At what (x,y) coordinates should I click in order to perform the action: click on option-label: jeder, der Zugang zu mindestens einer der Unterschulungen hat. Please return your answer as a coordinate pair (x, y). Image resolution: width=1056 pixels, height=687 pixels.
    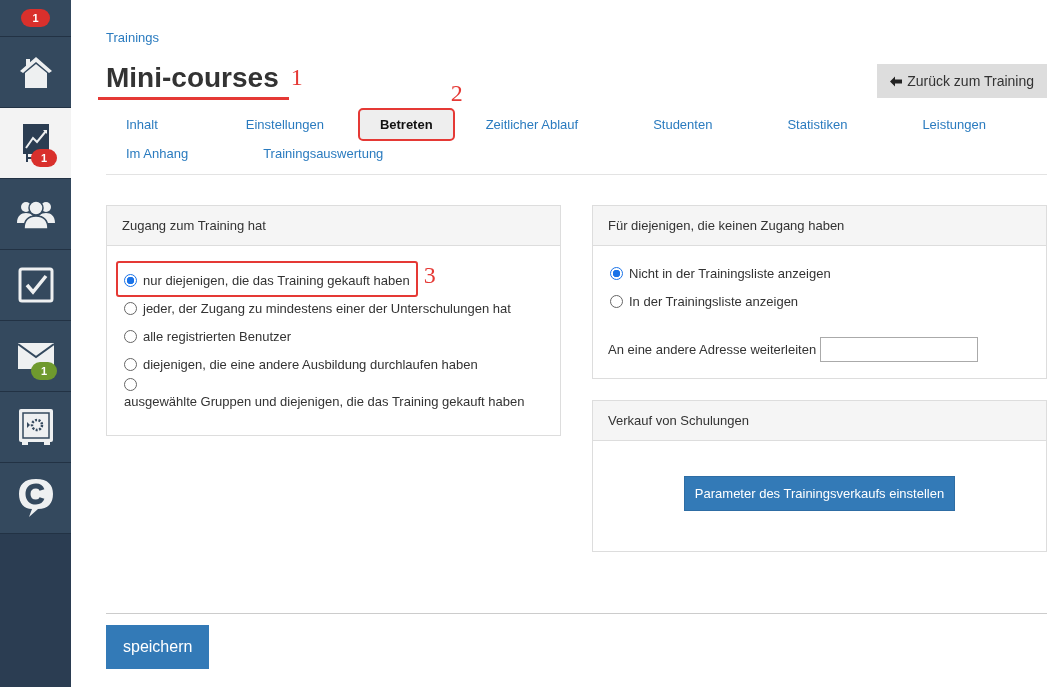
    Looking at the image, I should click on (327, 308).